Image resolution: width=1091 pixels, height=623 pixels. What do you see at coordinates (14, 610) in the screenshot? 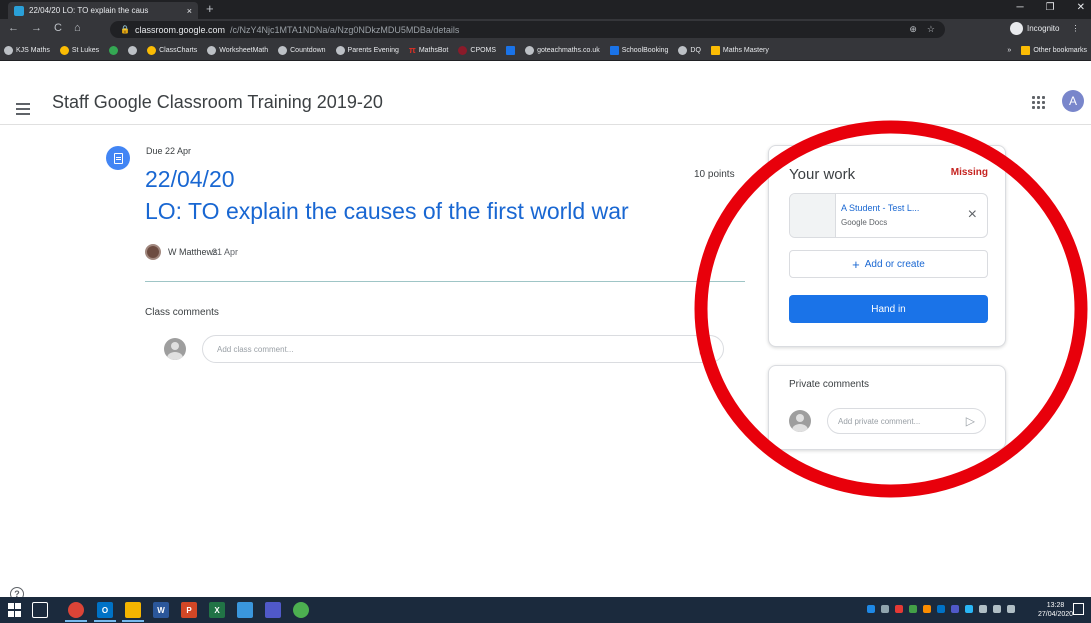
I see `windows-start-icon` at bounding box center [14, 610].